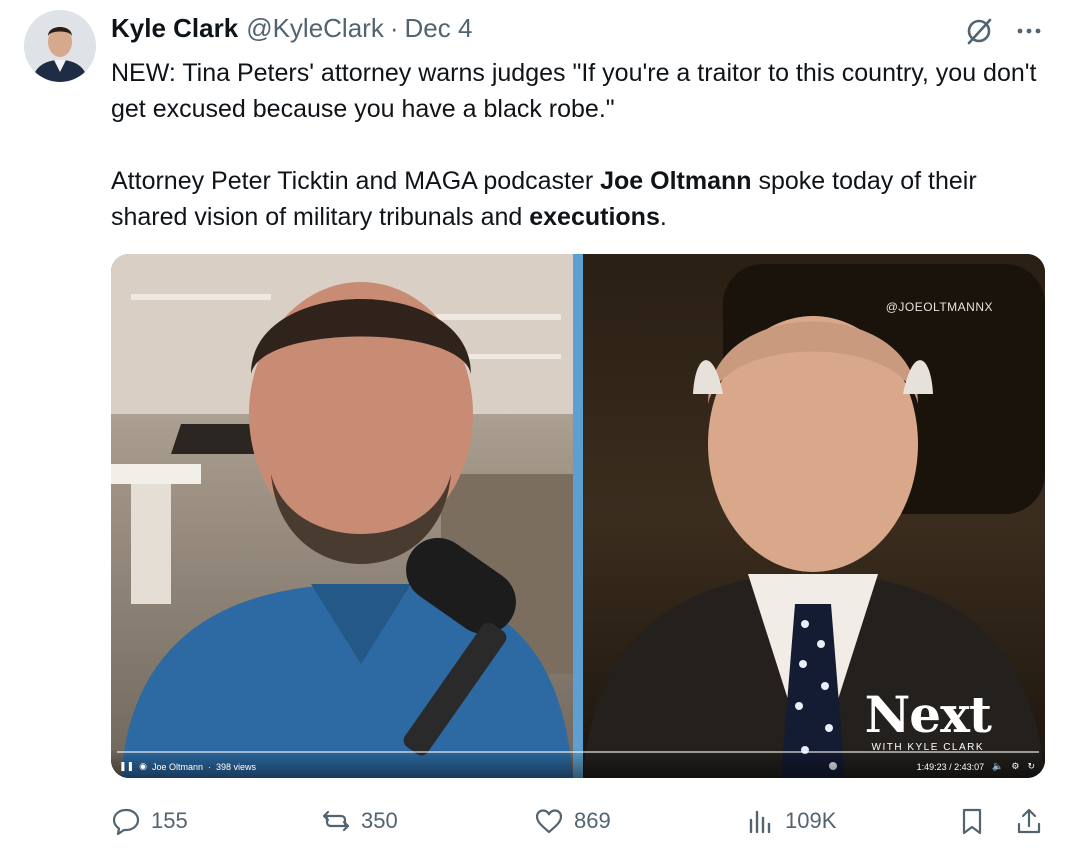  What do you see at coordinates (439, 28) in the screenshot?
I see `tweet-date: Dec 4` at bounding box center [439, 28].